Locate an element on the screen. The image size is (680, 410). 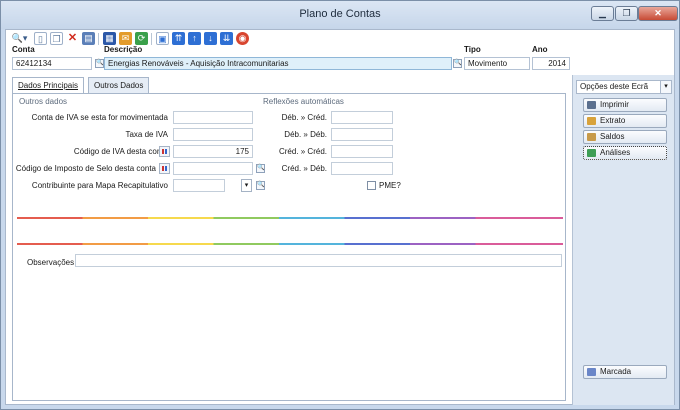
copy-icon: ❐ is located at coordinates (56, 38).